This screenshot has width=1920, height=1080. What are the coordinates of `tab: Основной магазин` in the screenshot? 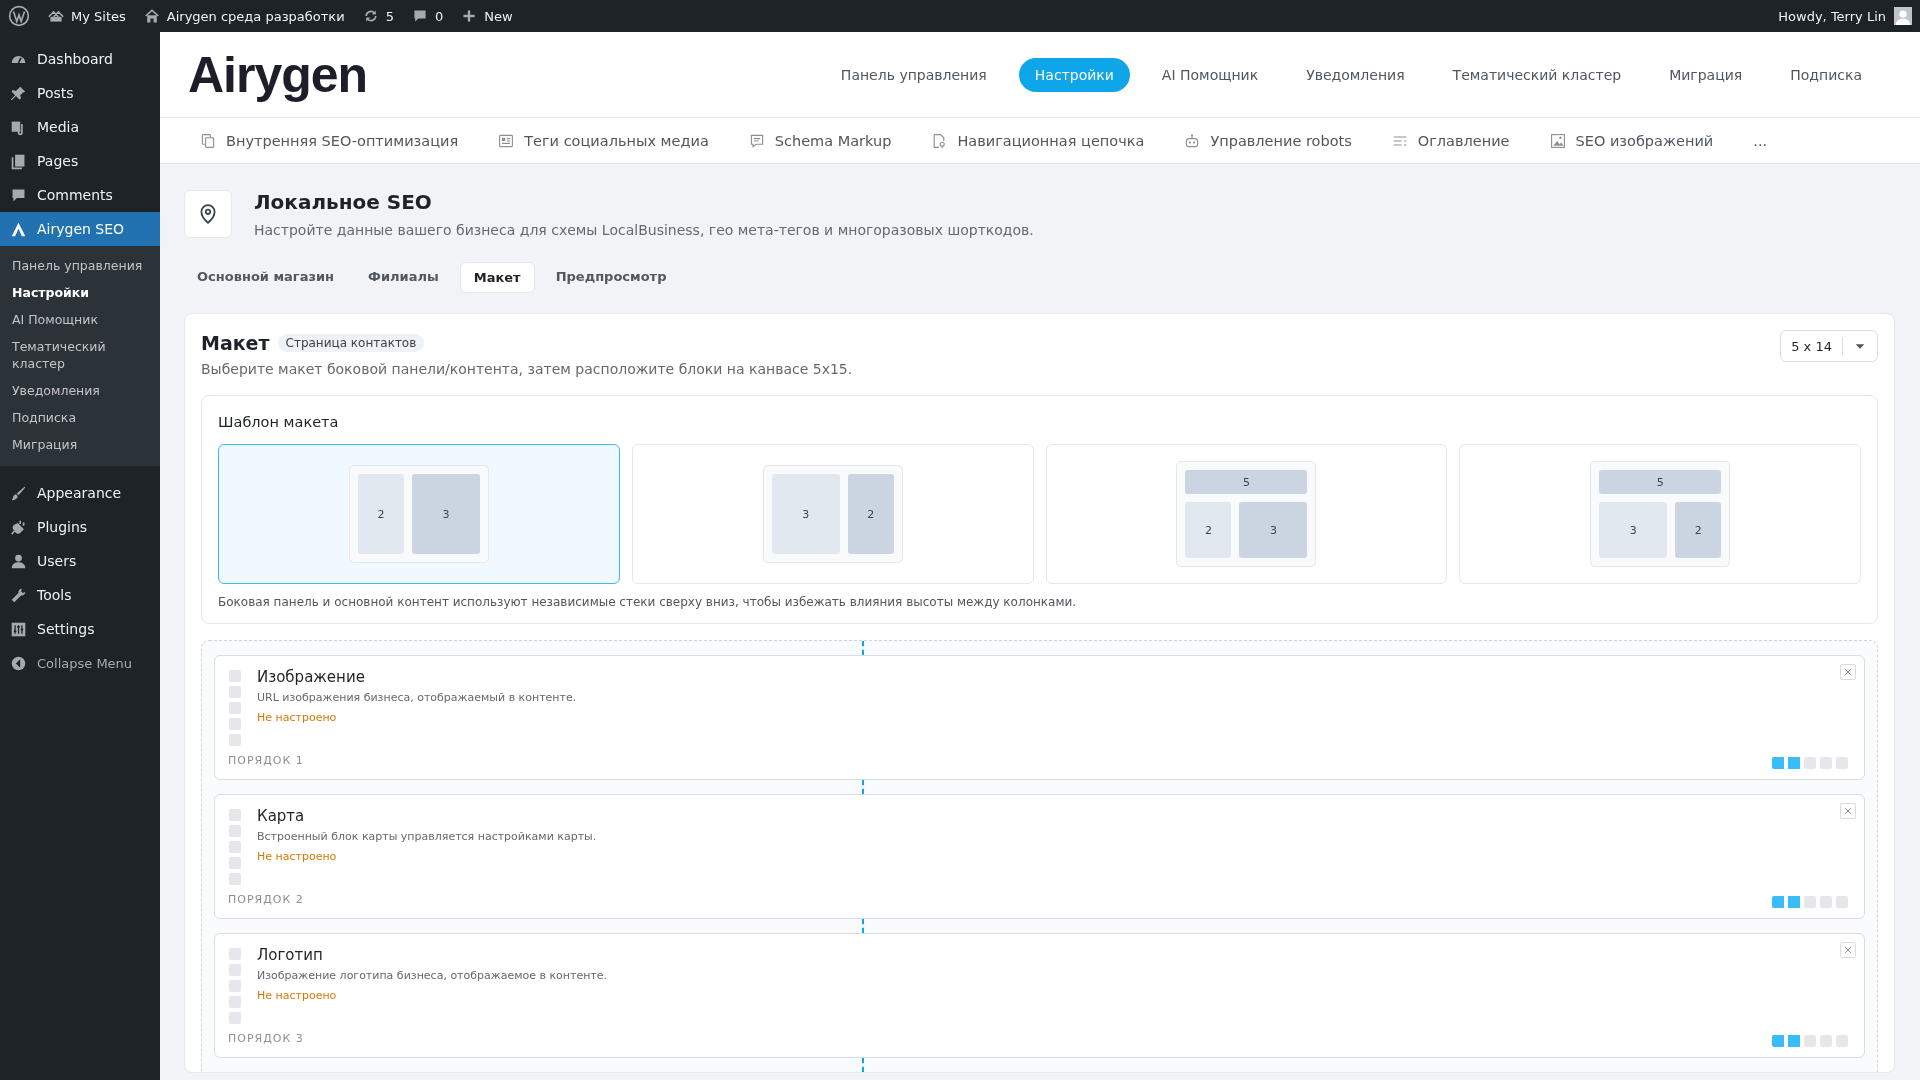 It's located at (266, 277).